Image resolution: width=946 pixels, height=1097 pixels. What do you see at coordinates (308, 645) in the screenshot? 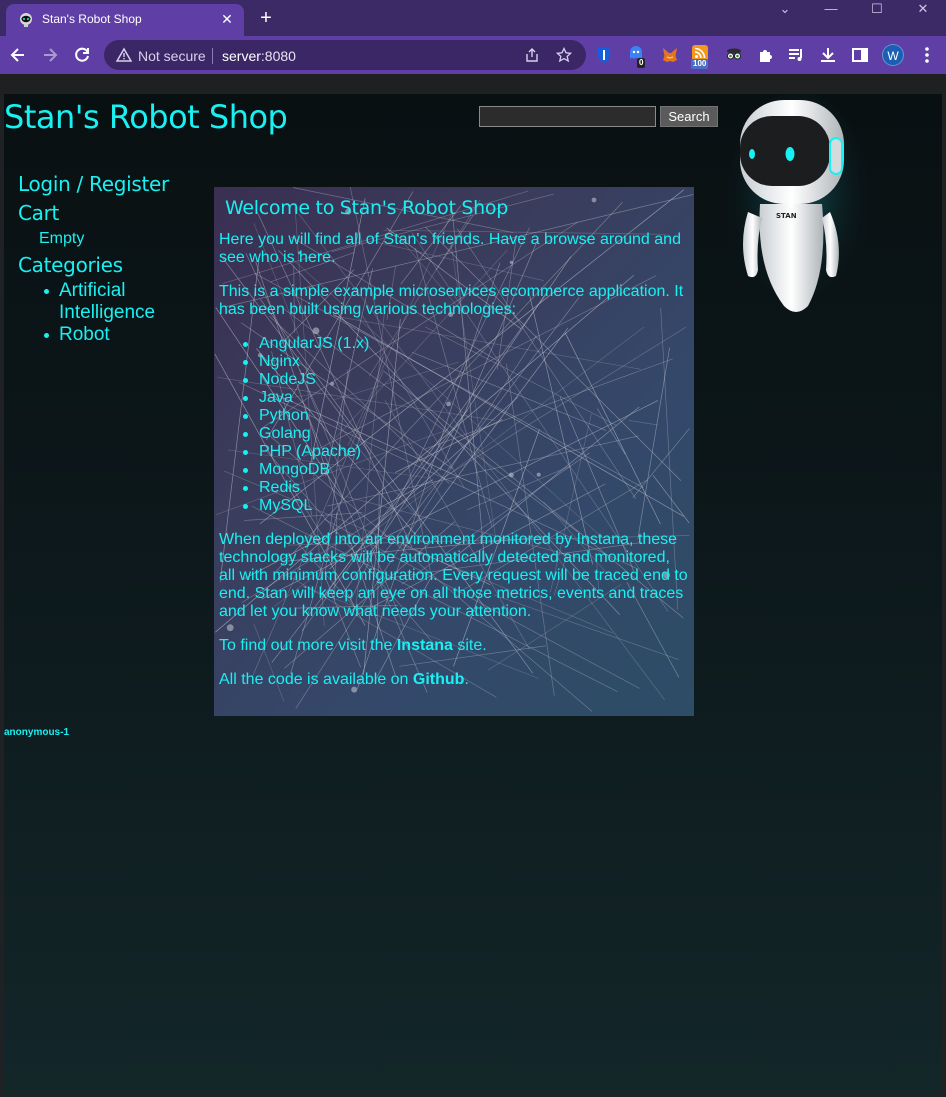
I see `instana-prefix: To find out more visit the` at bounding box center [308, 645].